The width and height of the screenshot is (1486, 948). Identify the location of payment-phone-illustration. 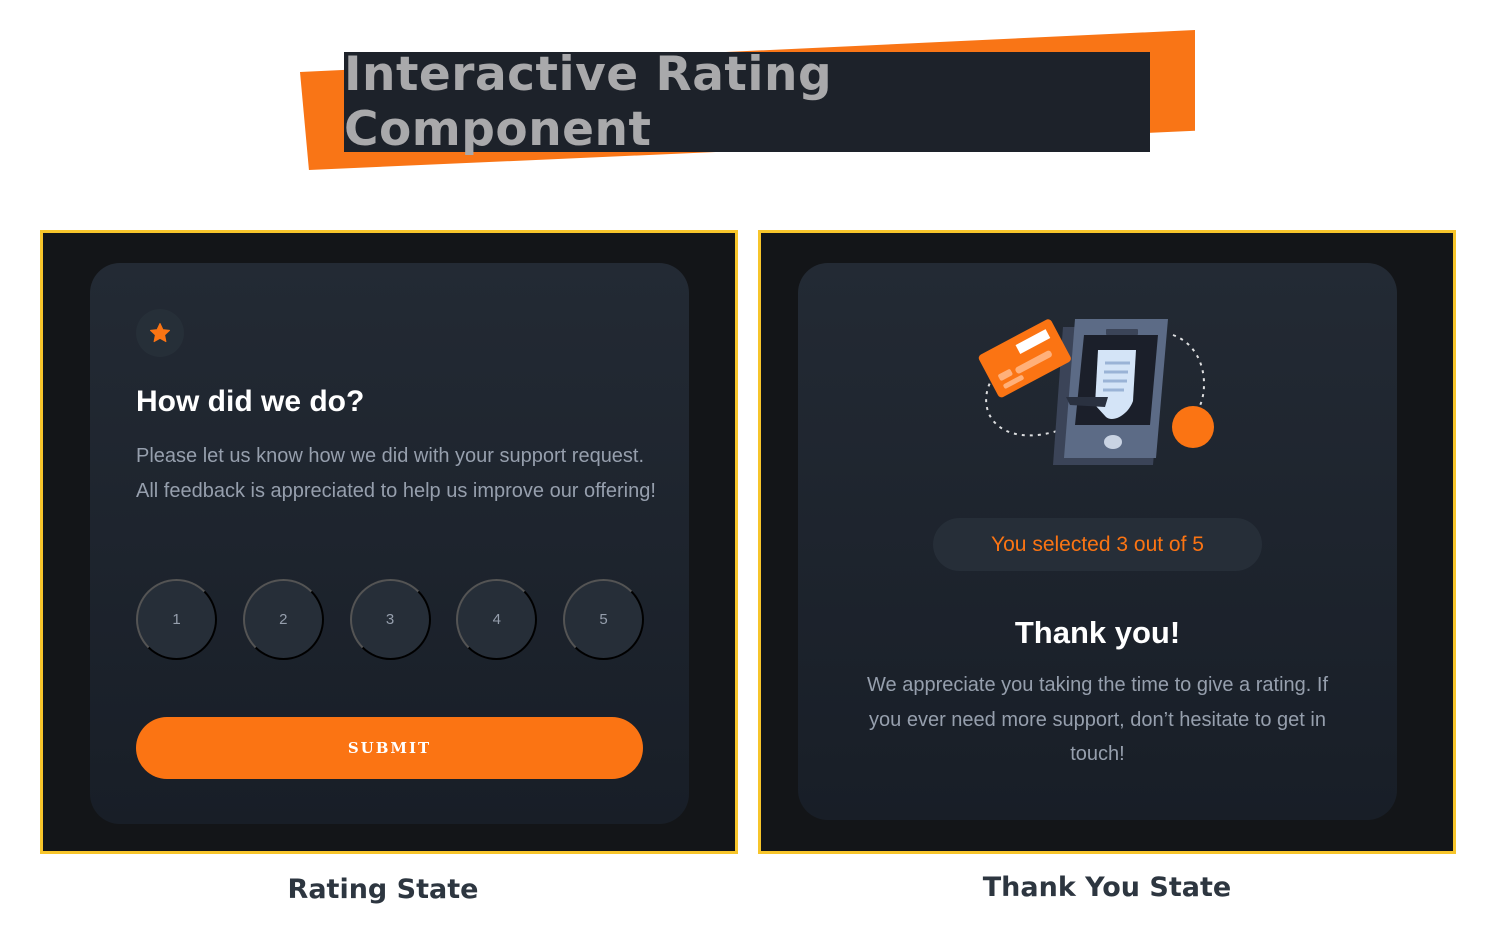
(1096, 392).